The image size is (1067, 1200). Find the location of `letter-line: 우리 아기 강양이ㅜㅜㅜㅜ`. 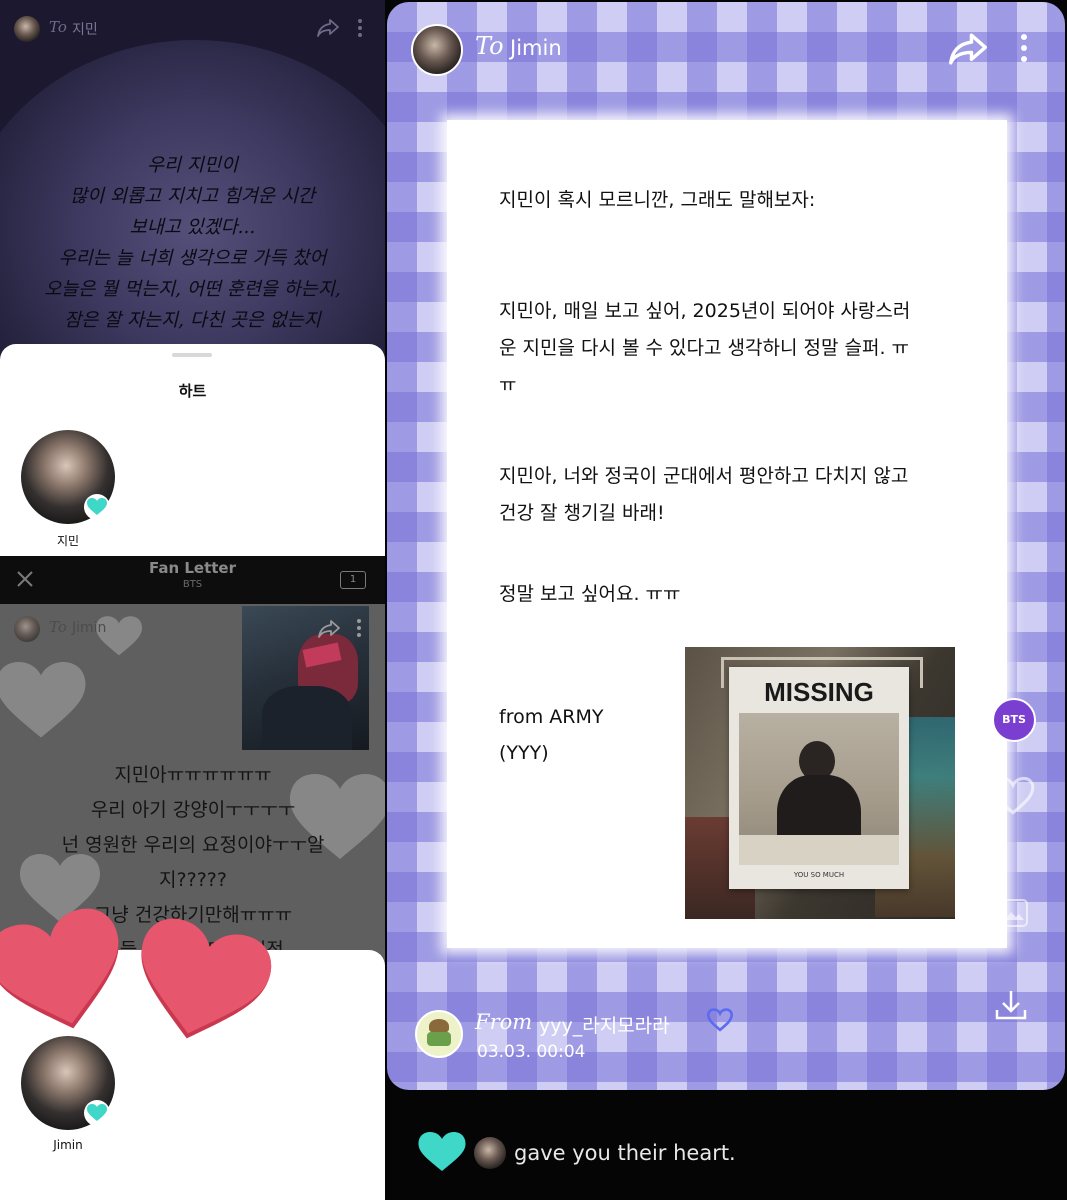

letter-line: 우리 아기 강양이ㅜㅜㅜㅜ is located at coordinates (193, 810).